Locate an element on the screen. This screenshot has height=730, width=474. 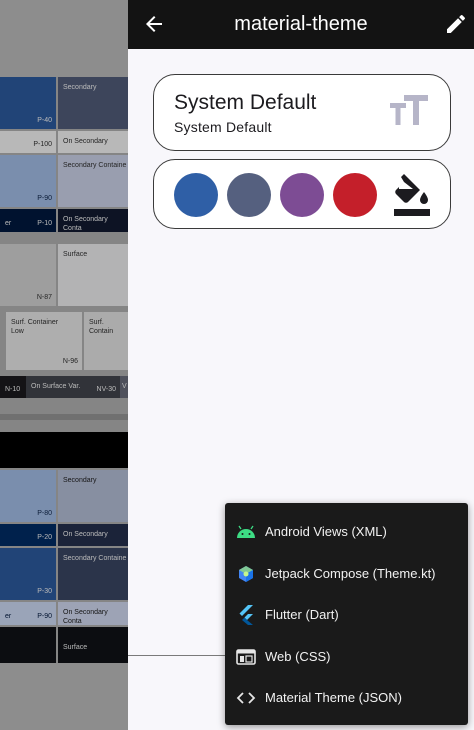
jetpack-compose-icon is located at coordinates (246, 574).